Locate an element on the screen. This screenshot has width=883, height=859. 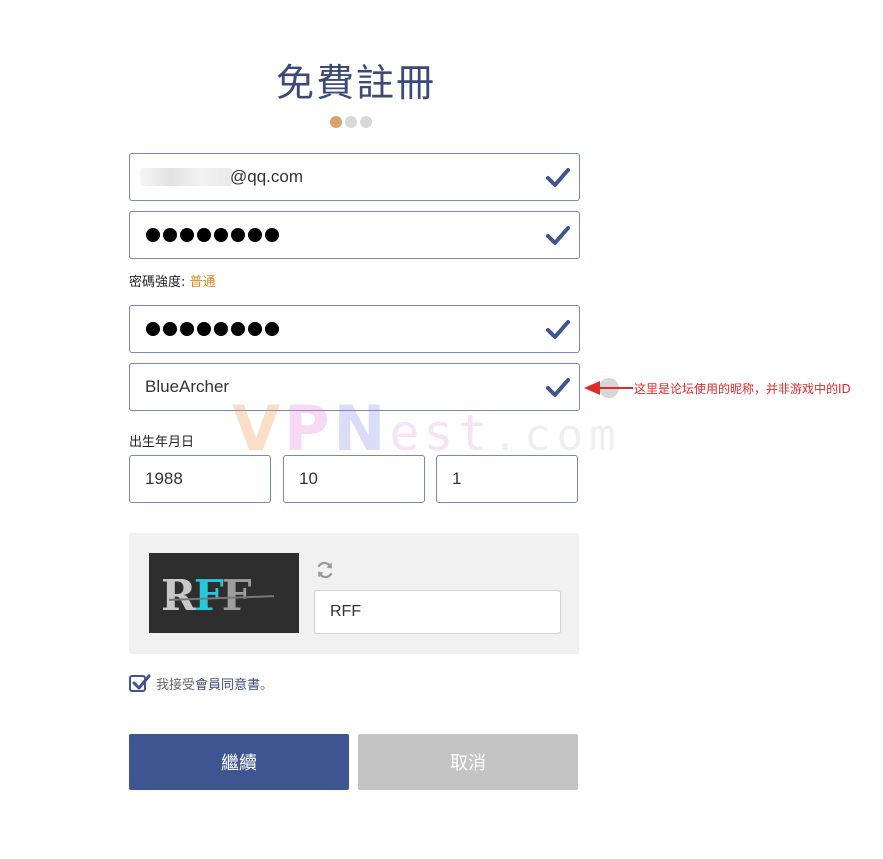
birth-month-input is located at coordinates (354, 479).